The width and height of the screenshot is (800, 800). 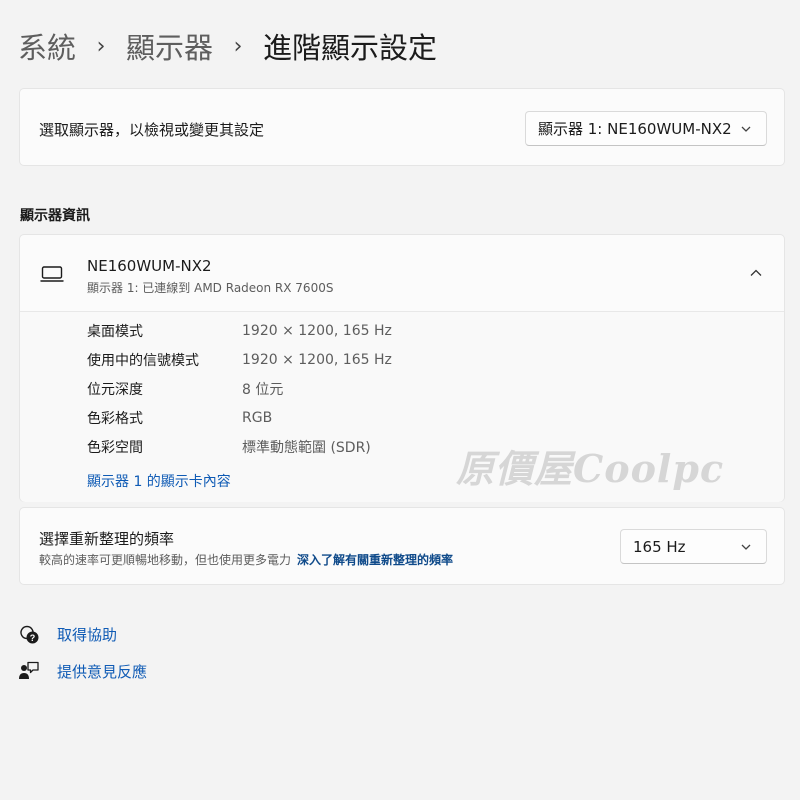 What do you see at coordinates (29, 670) in the screenshot?
I see `feedback-icon` at bounding box center [29, 670].